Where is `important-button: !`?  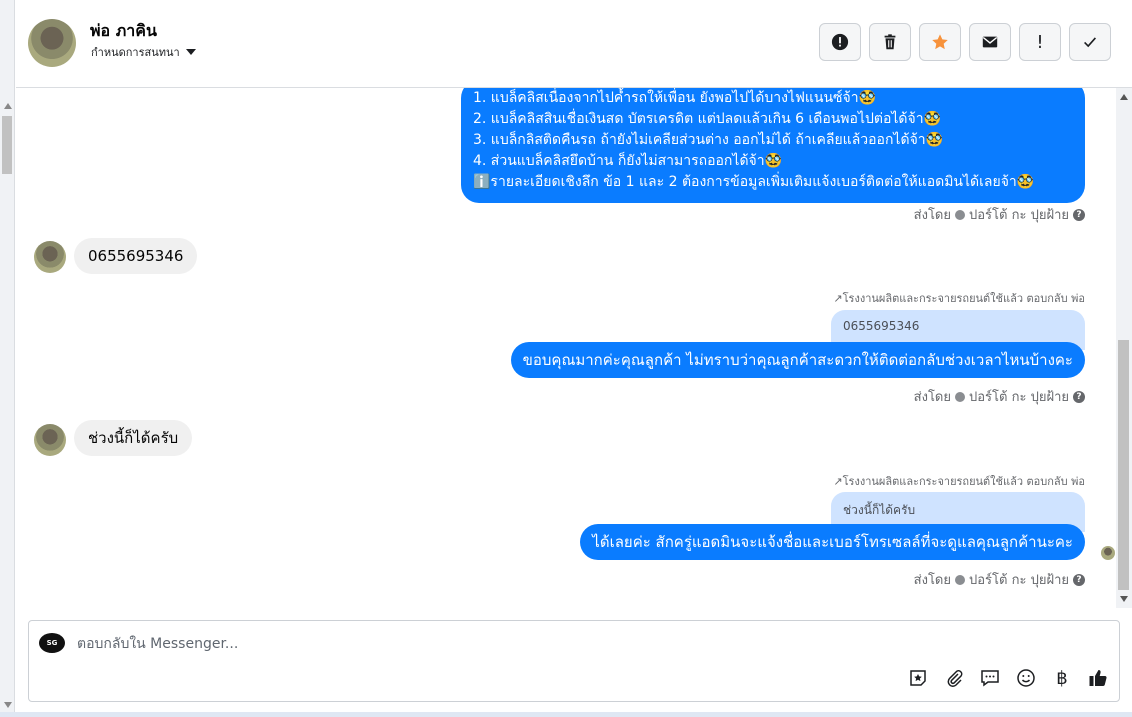 important-button: ! is located at coordinates (1040, 42).